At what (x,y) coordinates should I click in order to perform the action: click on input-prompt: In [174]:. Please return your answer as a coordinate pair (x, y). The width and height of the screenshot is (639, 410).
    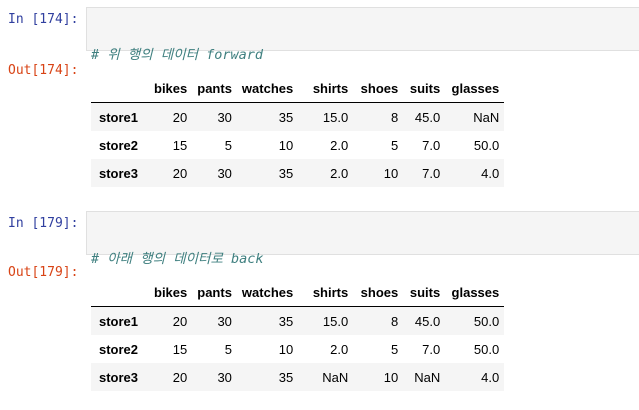
    Looking at the image, I should click on (43, 19).